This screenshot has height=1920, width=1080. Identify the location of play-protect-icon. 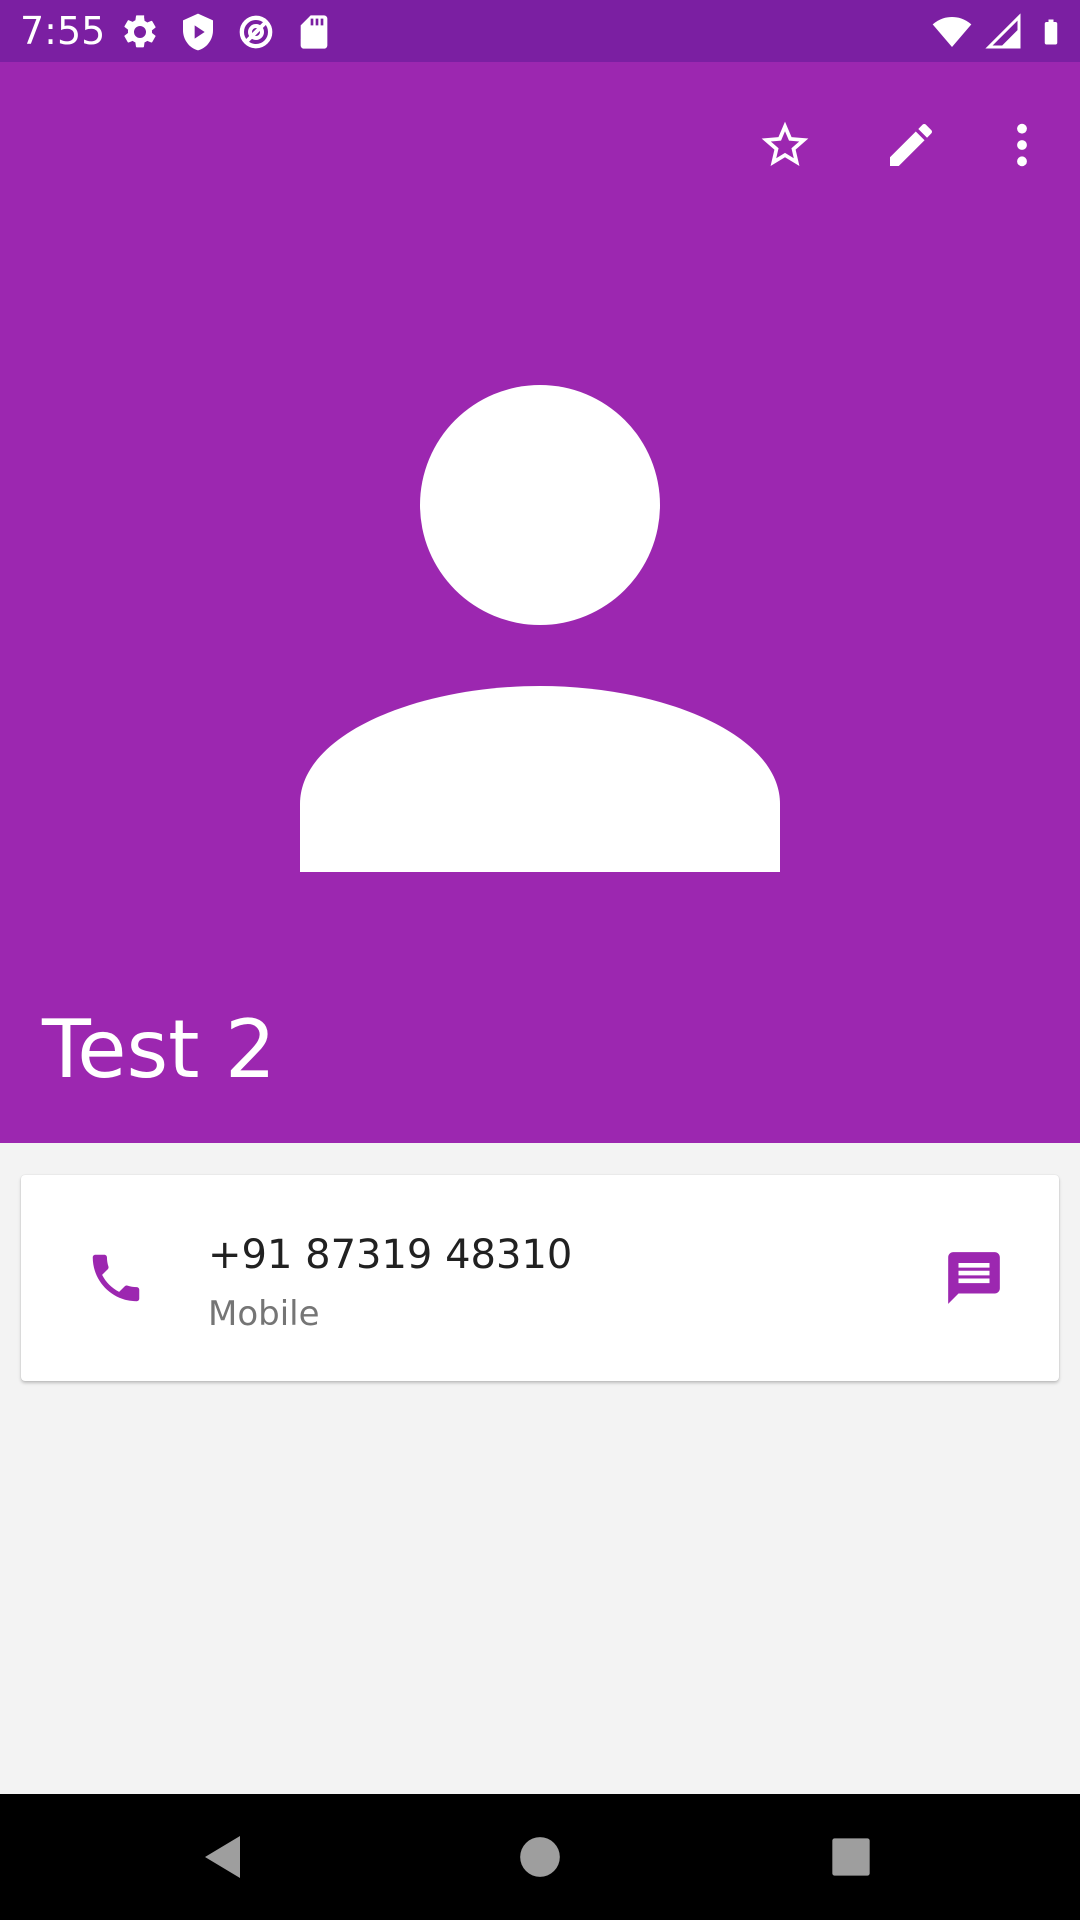
(198, 32).